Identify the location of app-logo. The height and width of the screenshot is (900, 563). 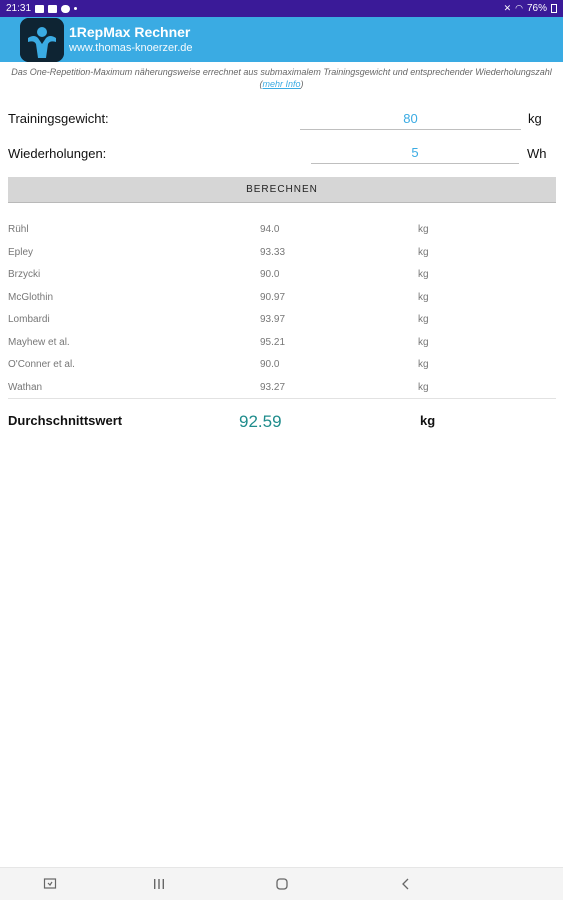
(42, 39).